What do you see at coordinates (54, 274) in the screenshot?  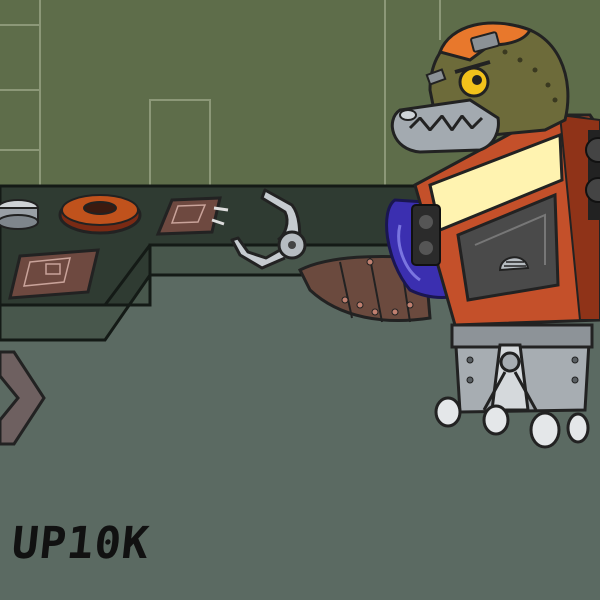 I see `bench-part-circuit-board` at bounding box center [54, 274].